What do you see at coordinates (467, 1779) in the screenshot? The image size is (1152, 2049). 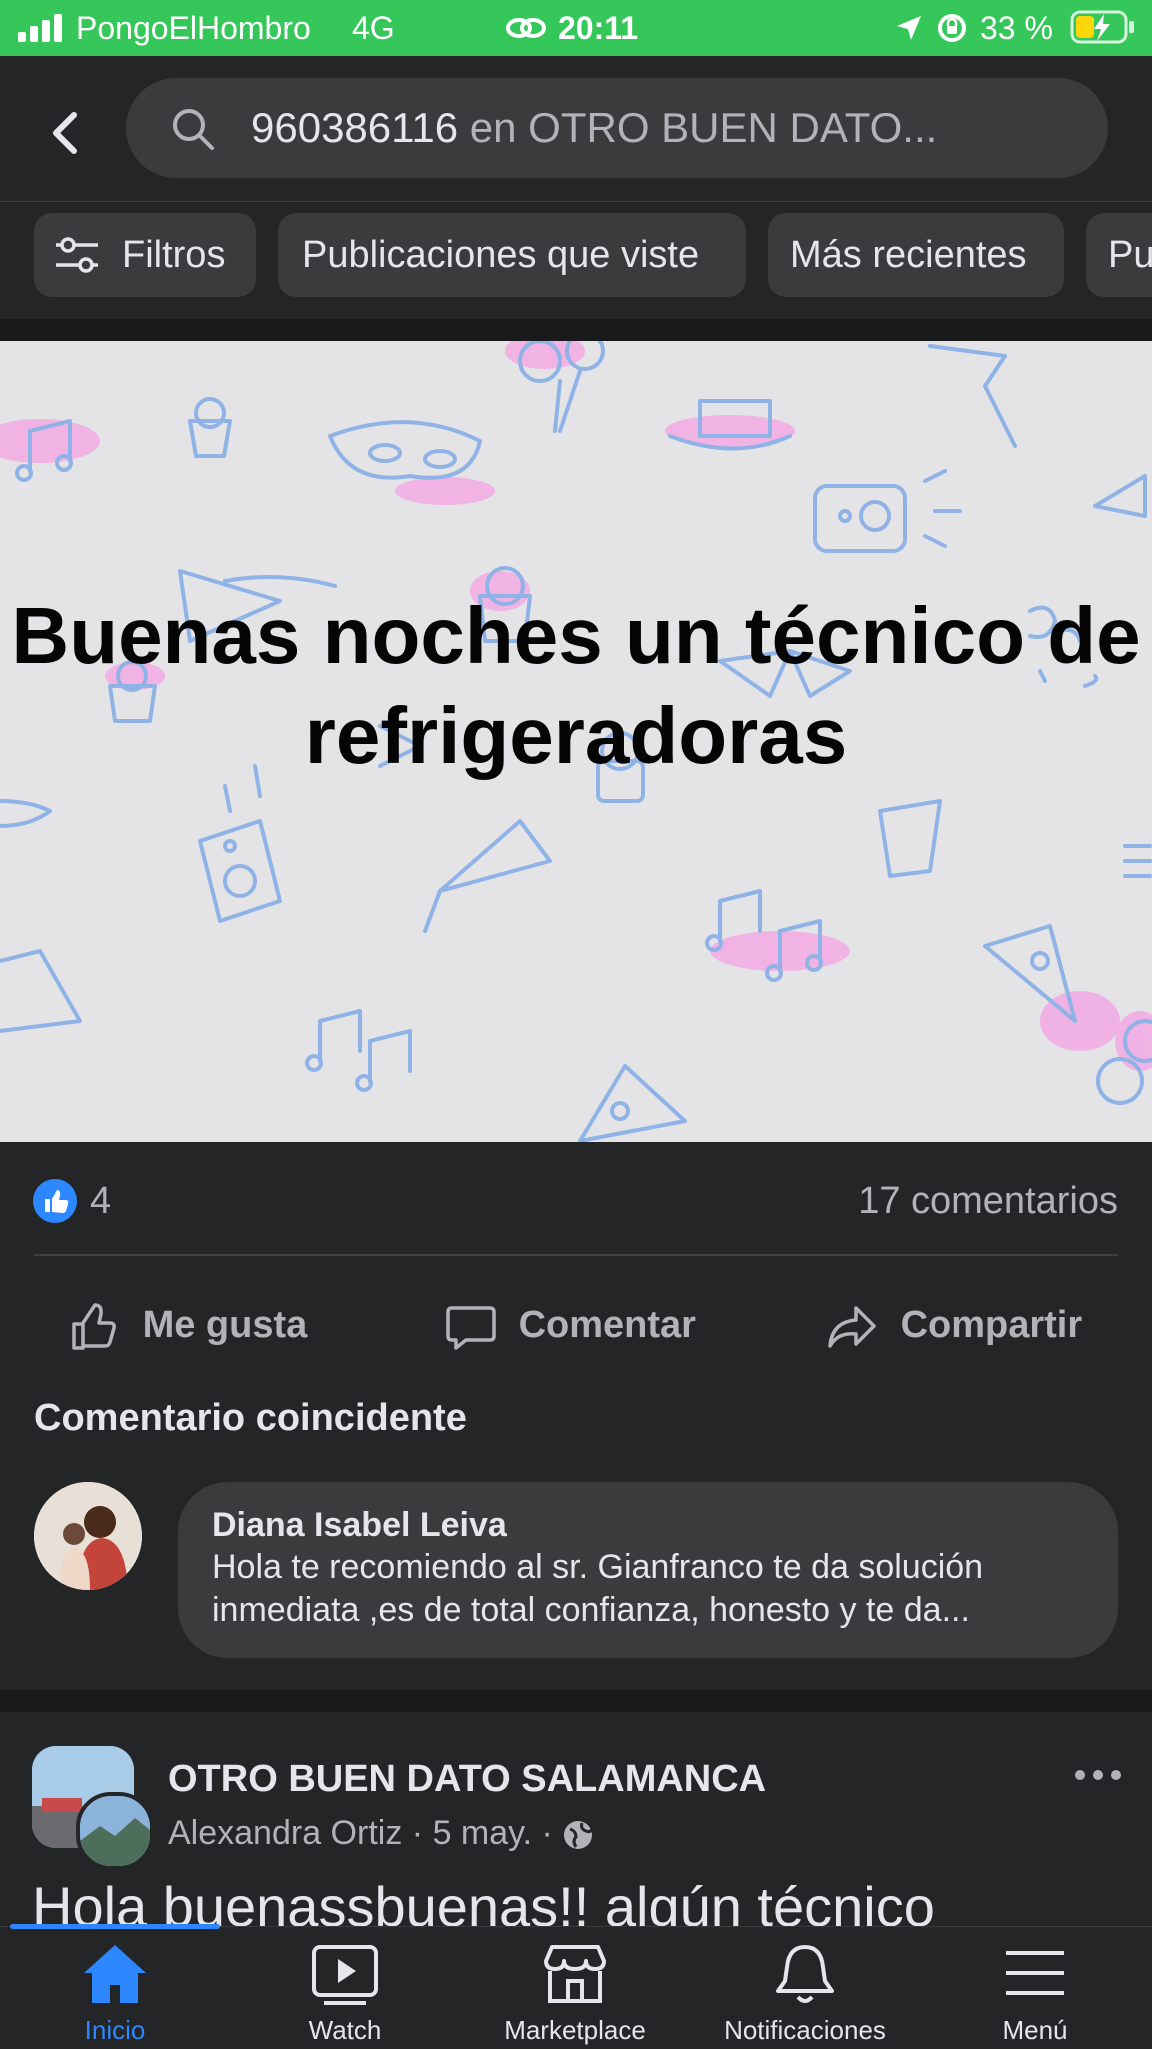 I see `group-name: OTRO BUEN DATO SALAMANCA` at bounding box center [467, 1779].